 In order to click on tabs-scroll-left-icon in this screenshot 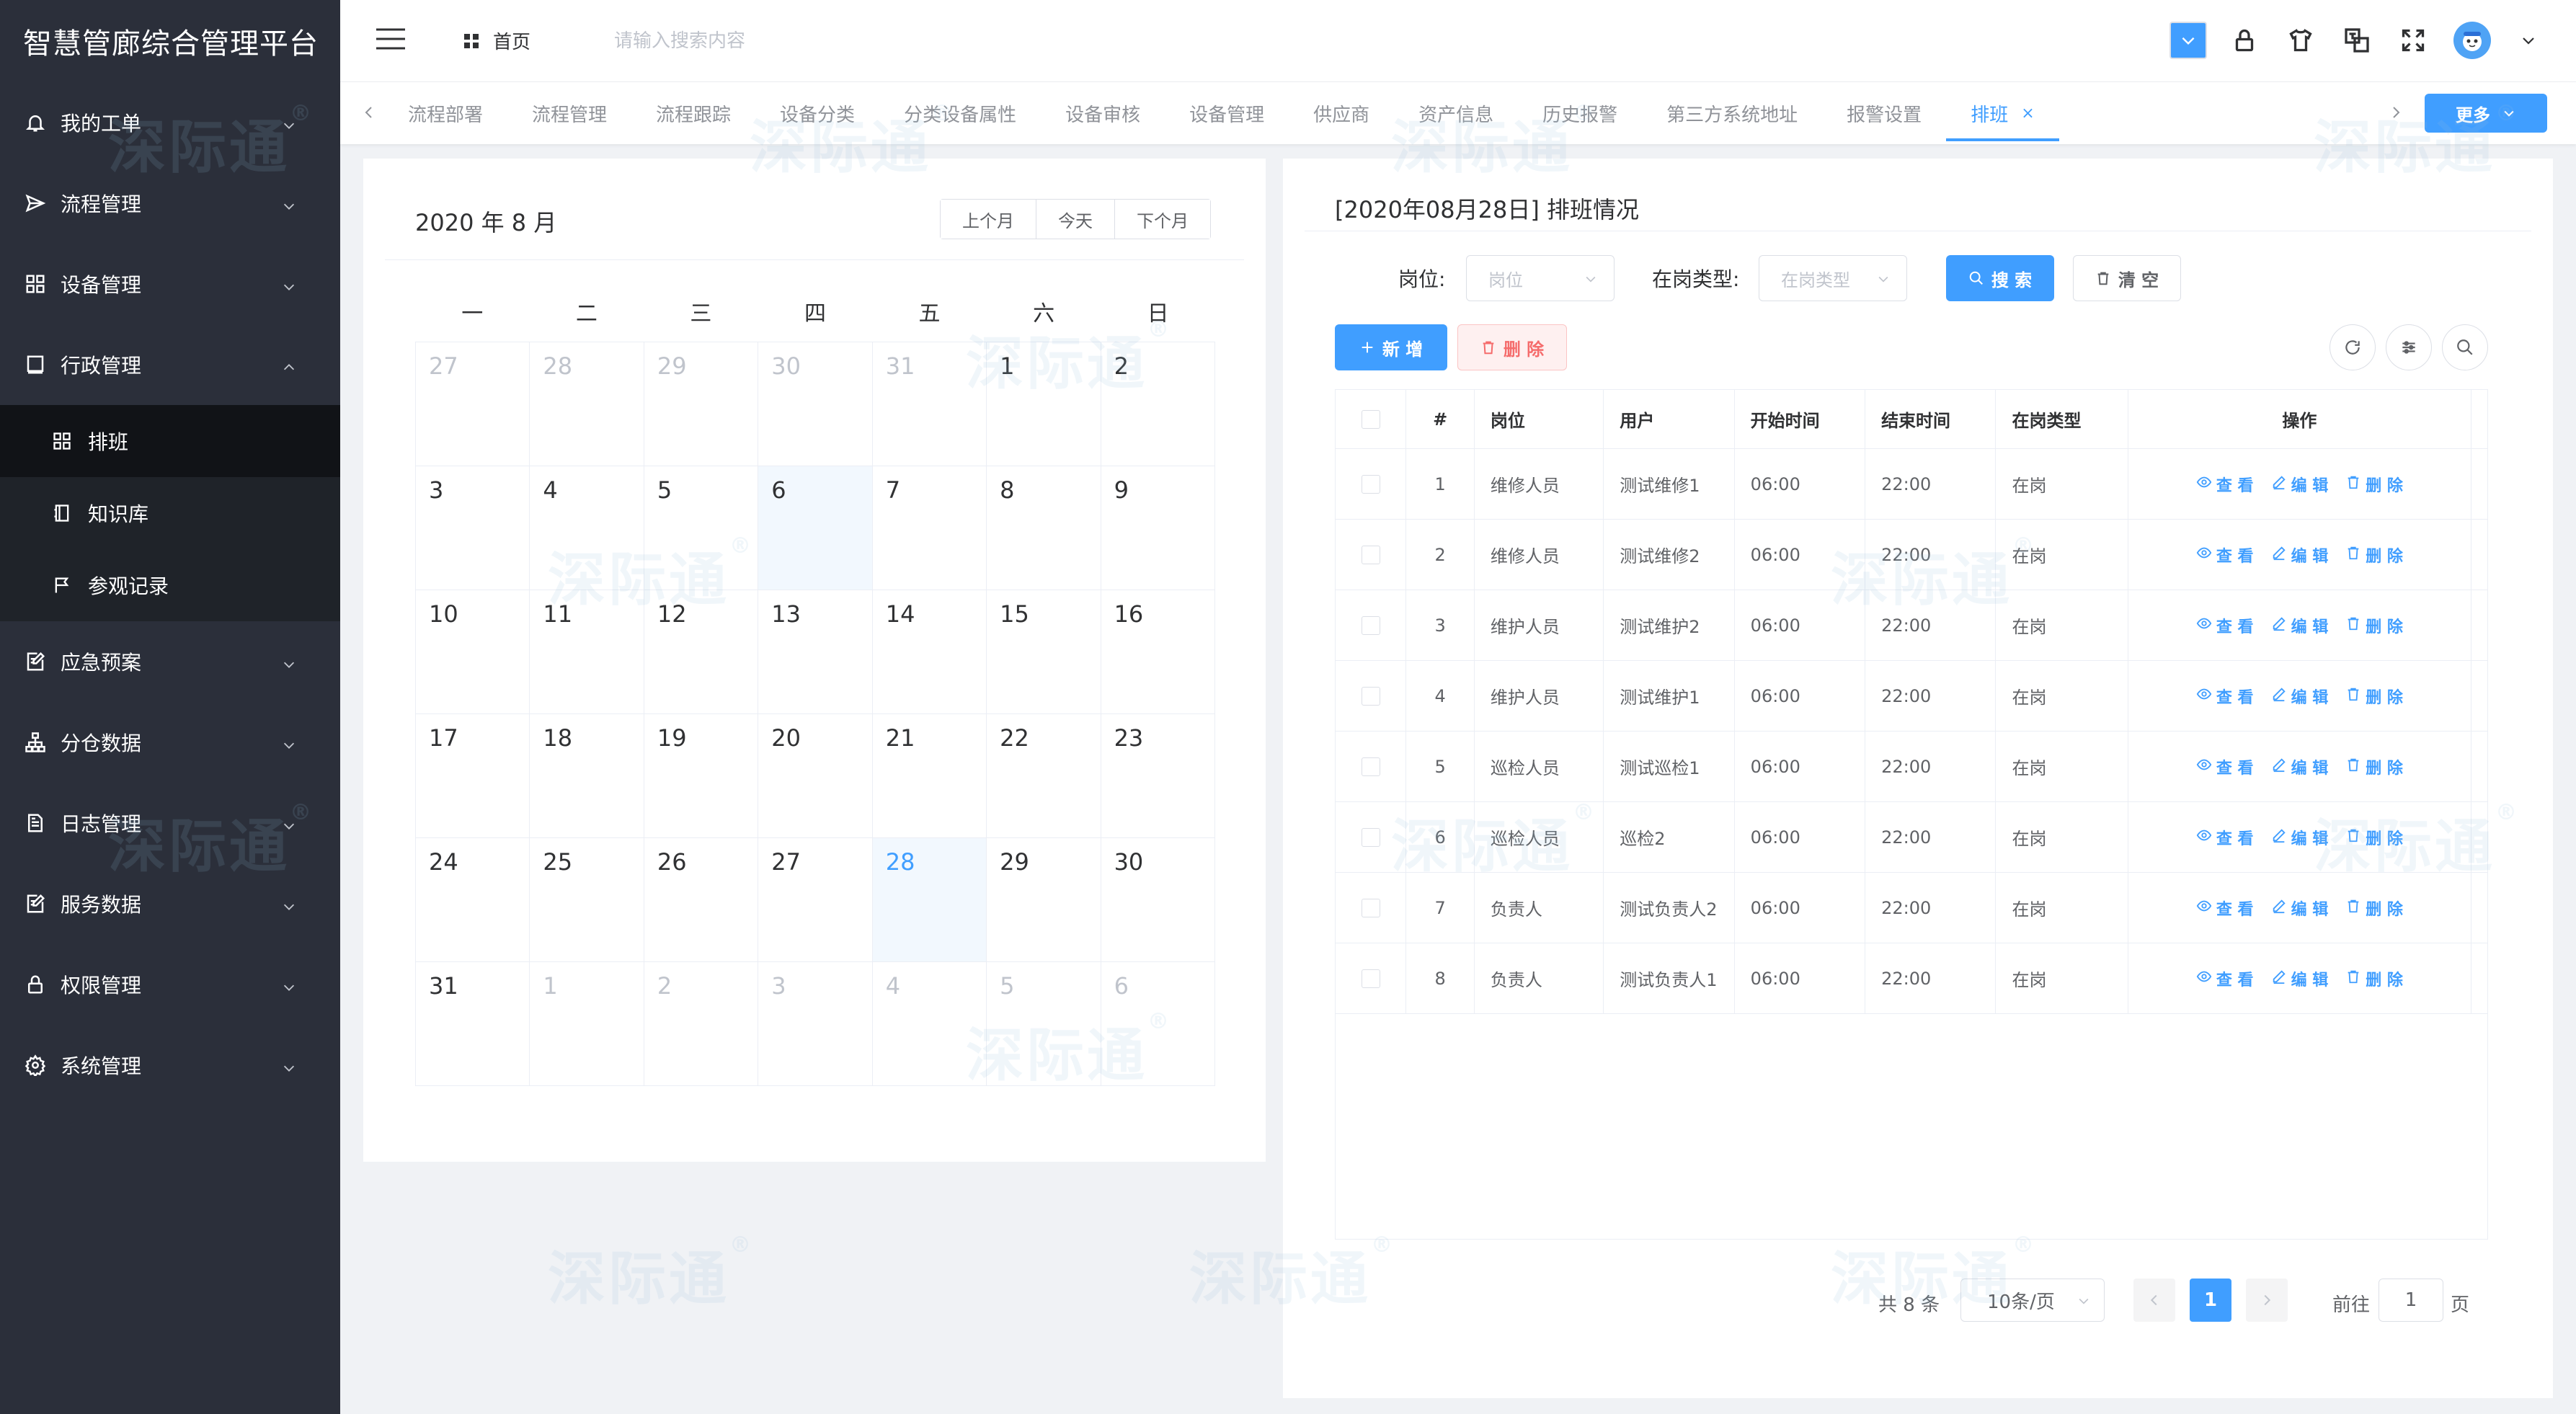, I will do `click(369, 113)`.